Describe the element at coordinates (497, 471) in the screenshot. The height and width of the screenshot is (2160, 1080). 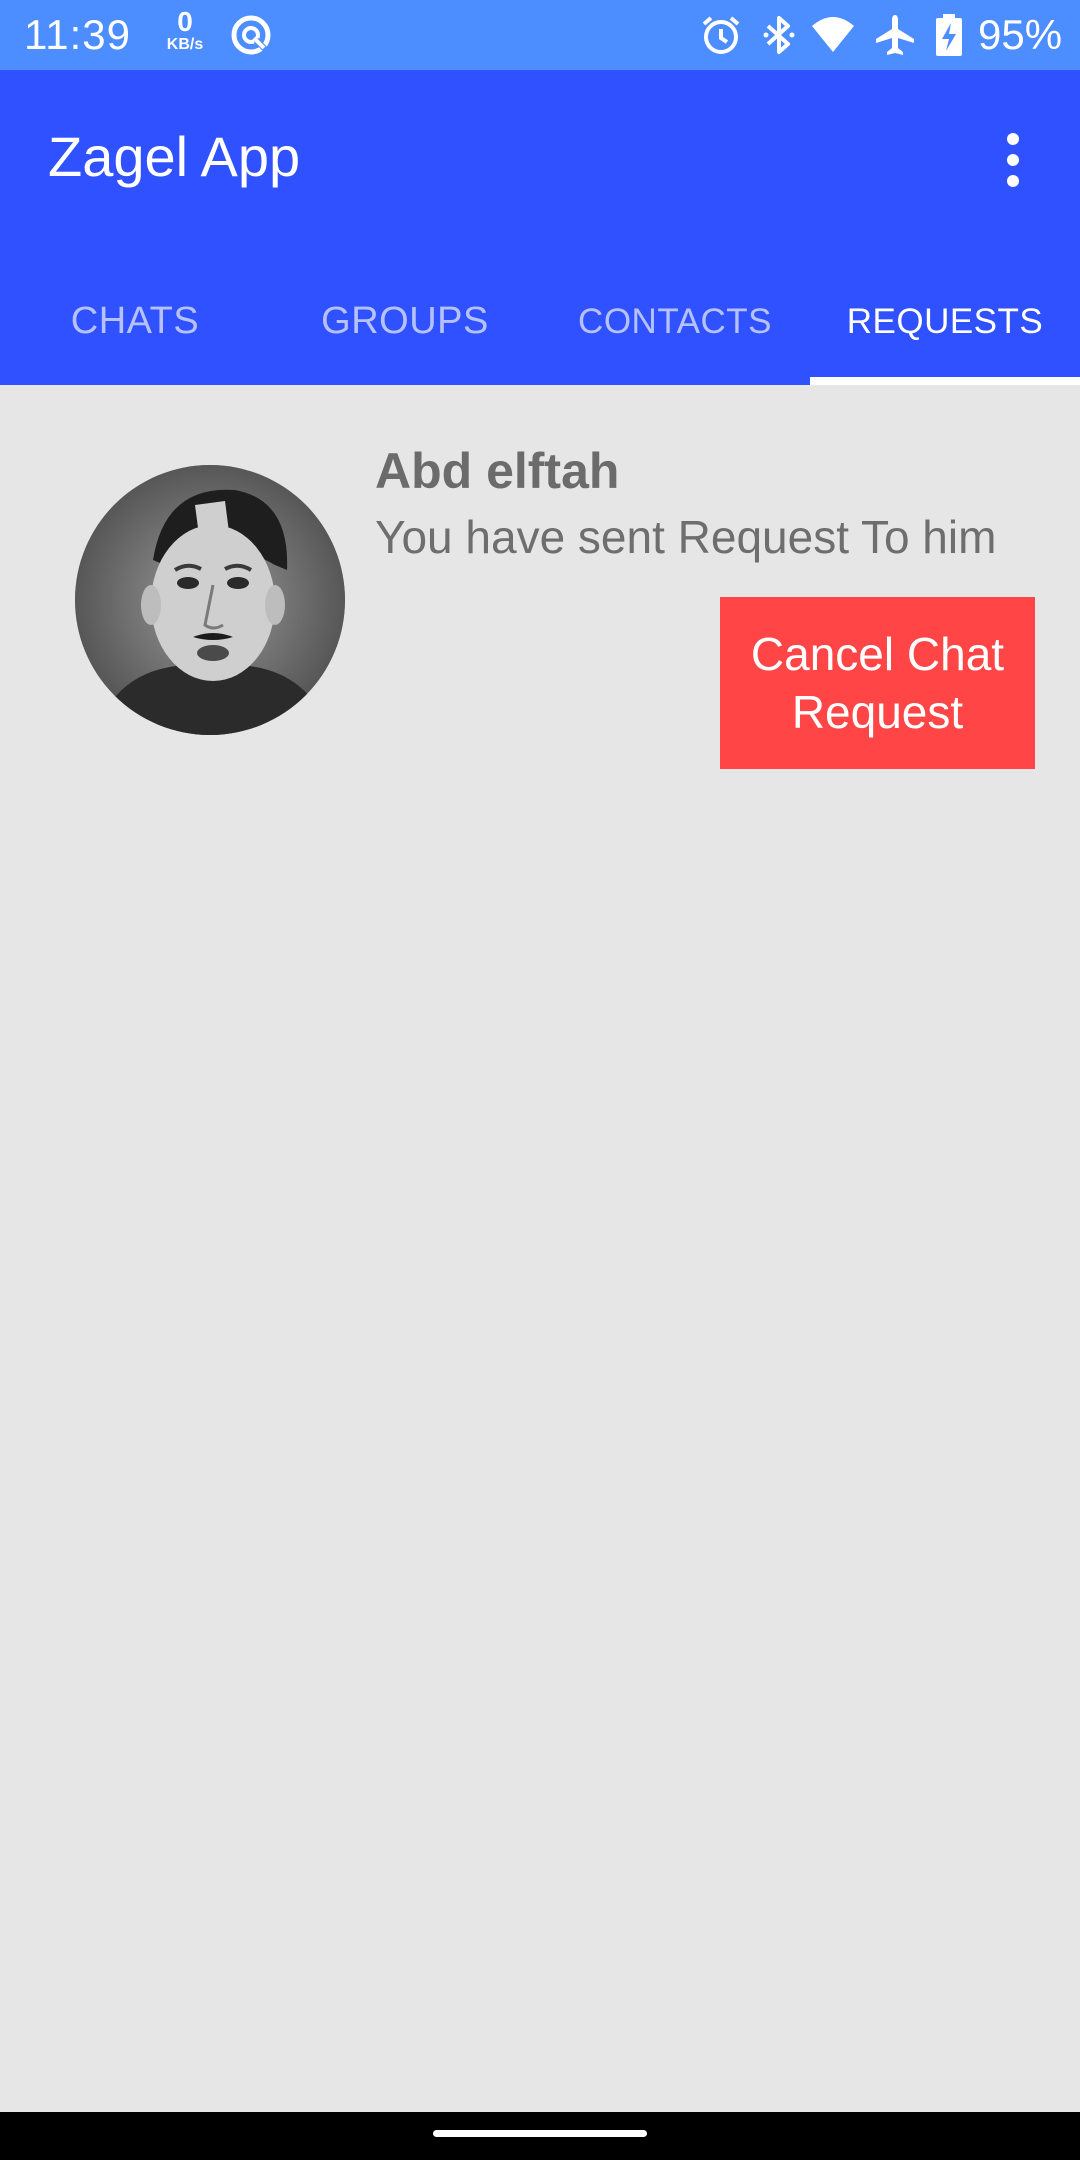
I see `request-user-name: Abd elftah` at that location.